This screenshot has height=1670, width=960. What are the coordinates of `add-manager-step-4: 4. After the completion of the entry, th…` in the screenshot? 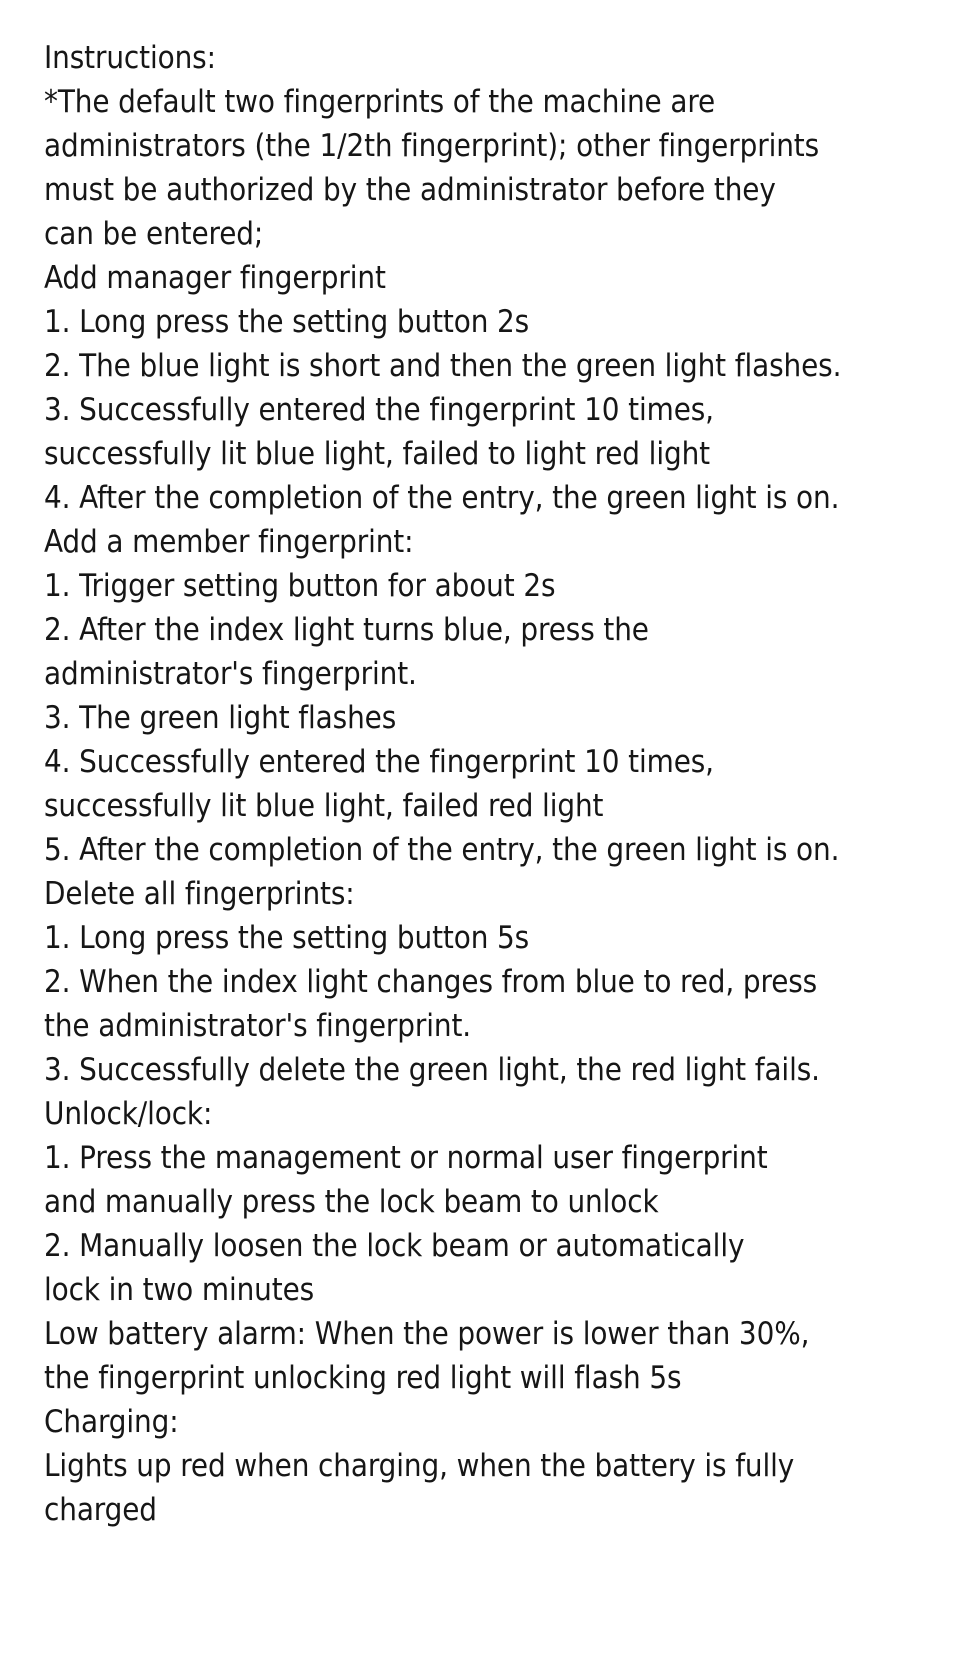 It's located at (442, 498).